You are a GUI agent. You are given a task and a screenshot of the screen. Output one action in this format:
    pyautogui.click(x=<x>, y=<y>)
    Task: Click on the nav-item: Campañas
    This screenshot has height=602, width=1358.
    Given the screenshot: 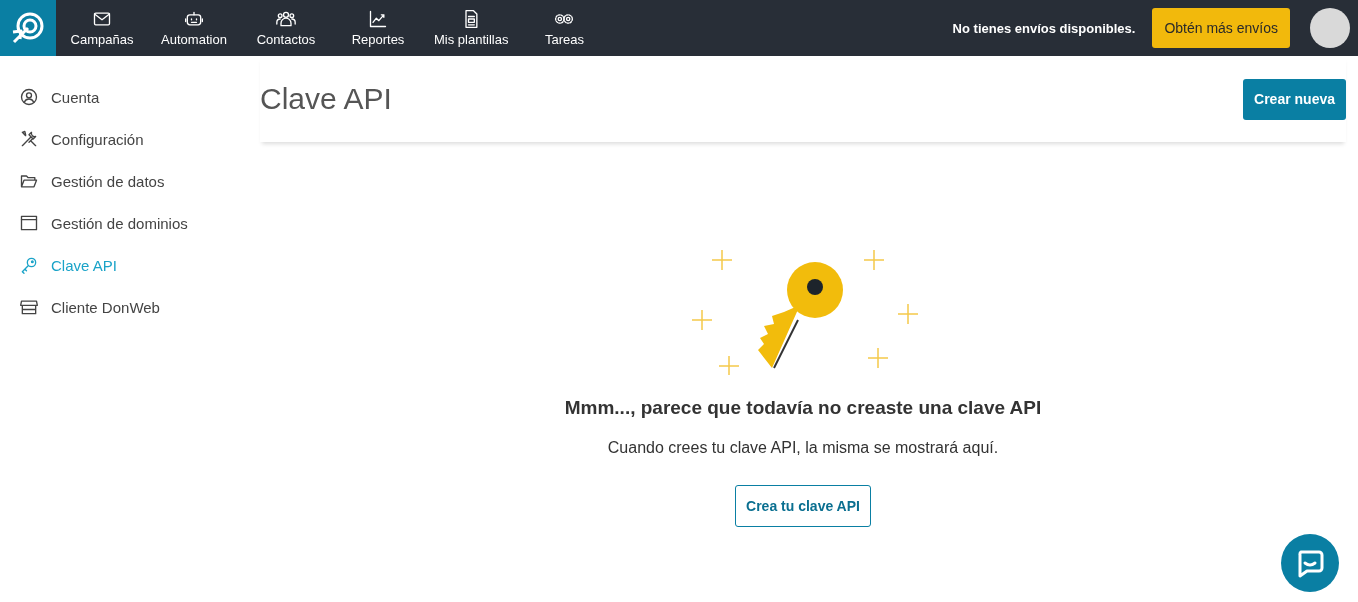 What is the action you would take?
    pyautogui.click(x=102, y=28)
    